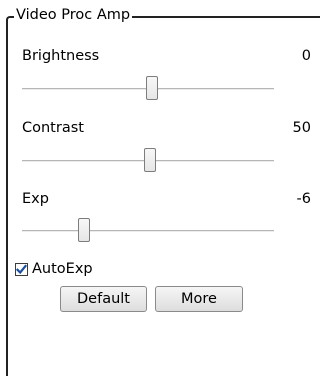  Describe the element at coordinates (35, 199) in the screenshot. I see `exp-label: Exp` at that location.